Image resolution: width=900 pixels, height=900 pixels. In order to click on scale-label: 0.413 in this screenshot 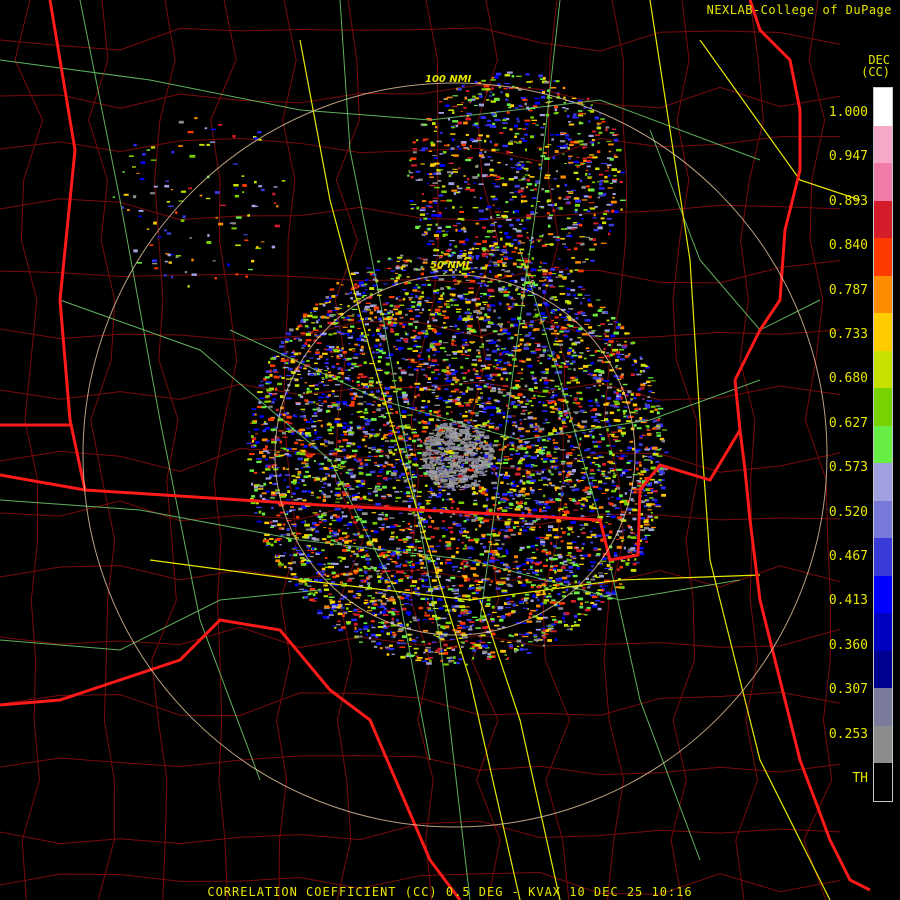, I will do `click(848, 601)`.